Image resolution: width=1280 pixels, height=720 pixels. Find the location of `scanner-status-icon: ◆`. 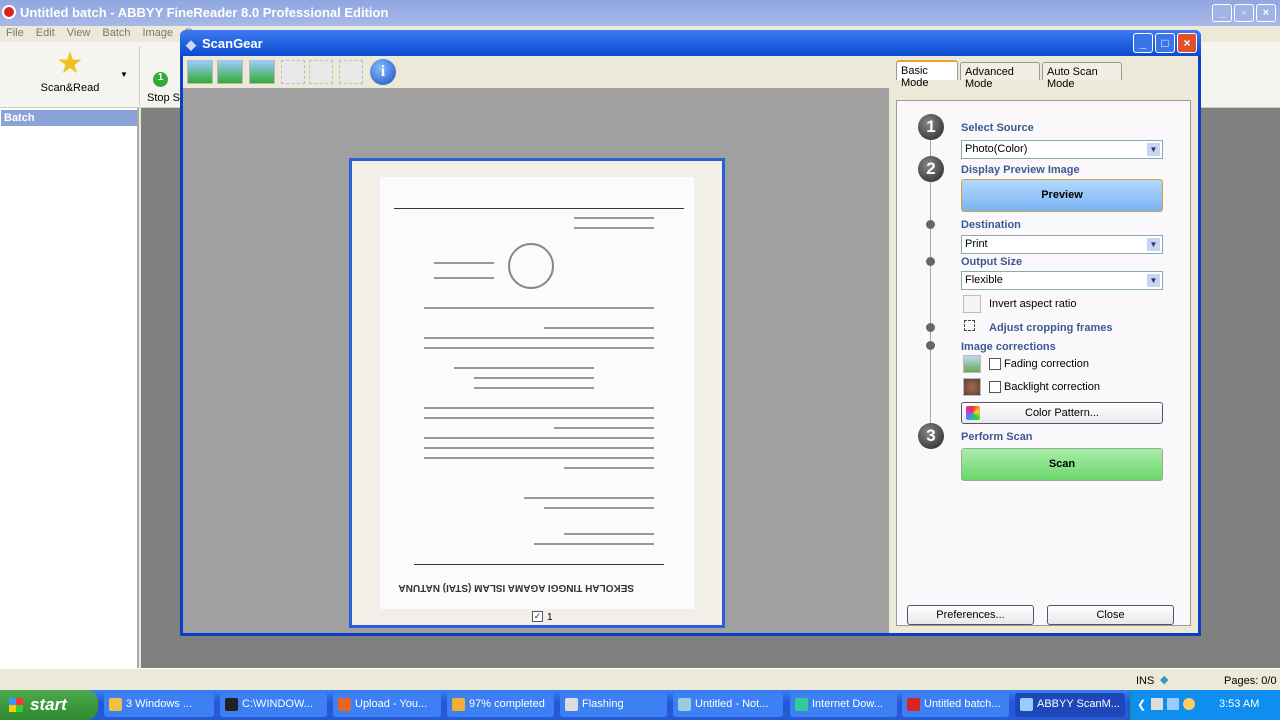

scanner-status-icon: ◆ is located at coordinates (1164, 680).